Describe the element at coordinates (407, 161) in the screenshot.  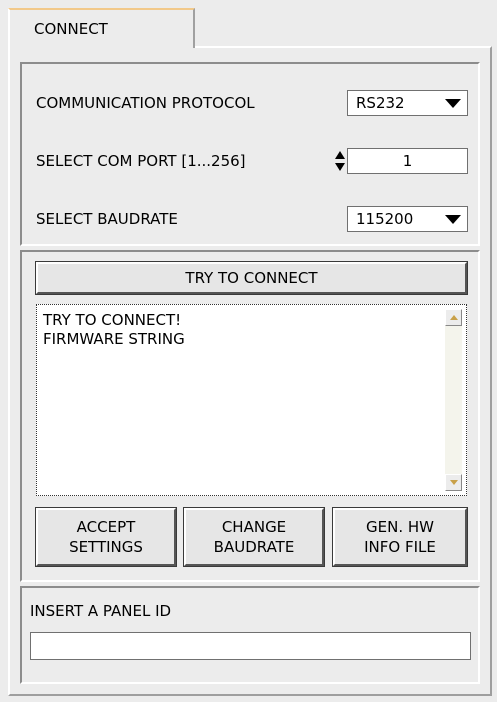
I see `com-port-input: 1` at that location.